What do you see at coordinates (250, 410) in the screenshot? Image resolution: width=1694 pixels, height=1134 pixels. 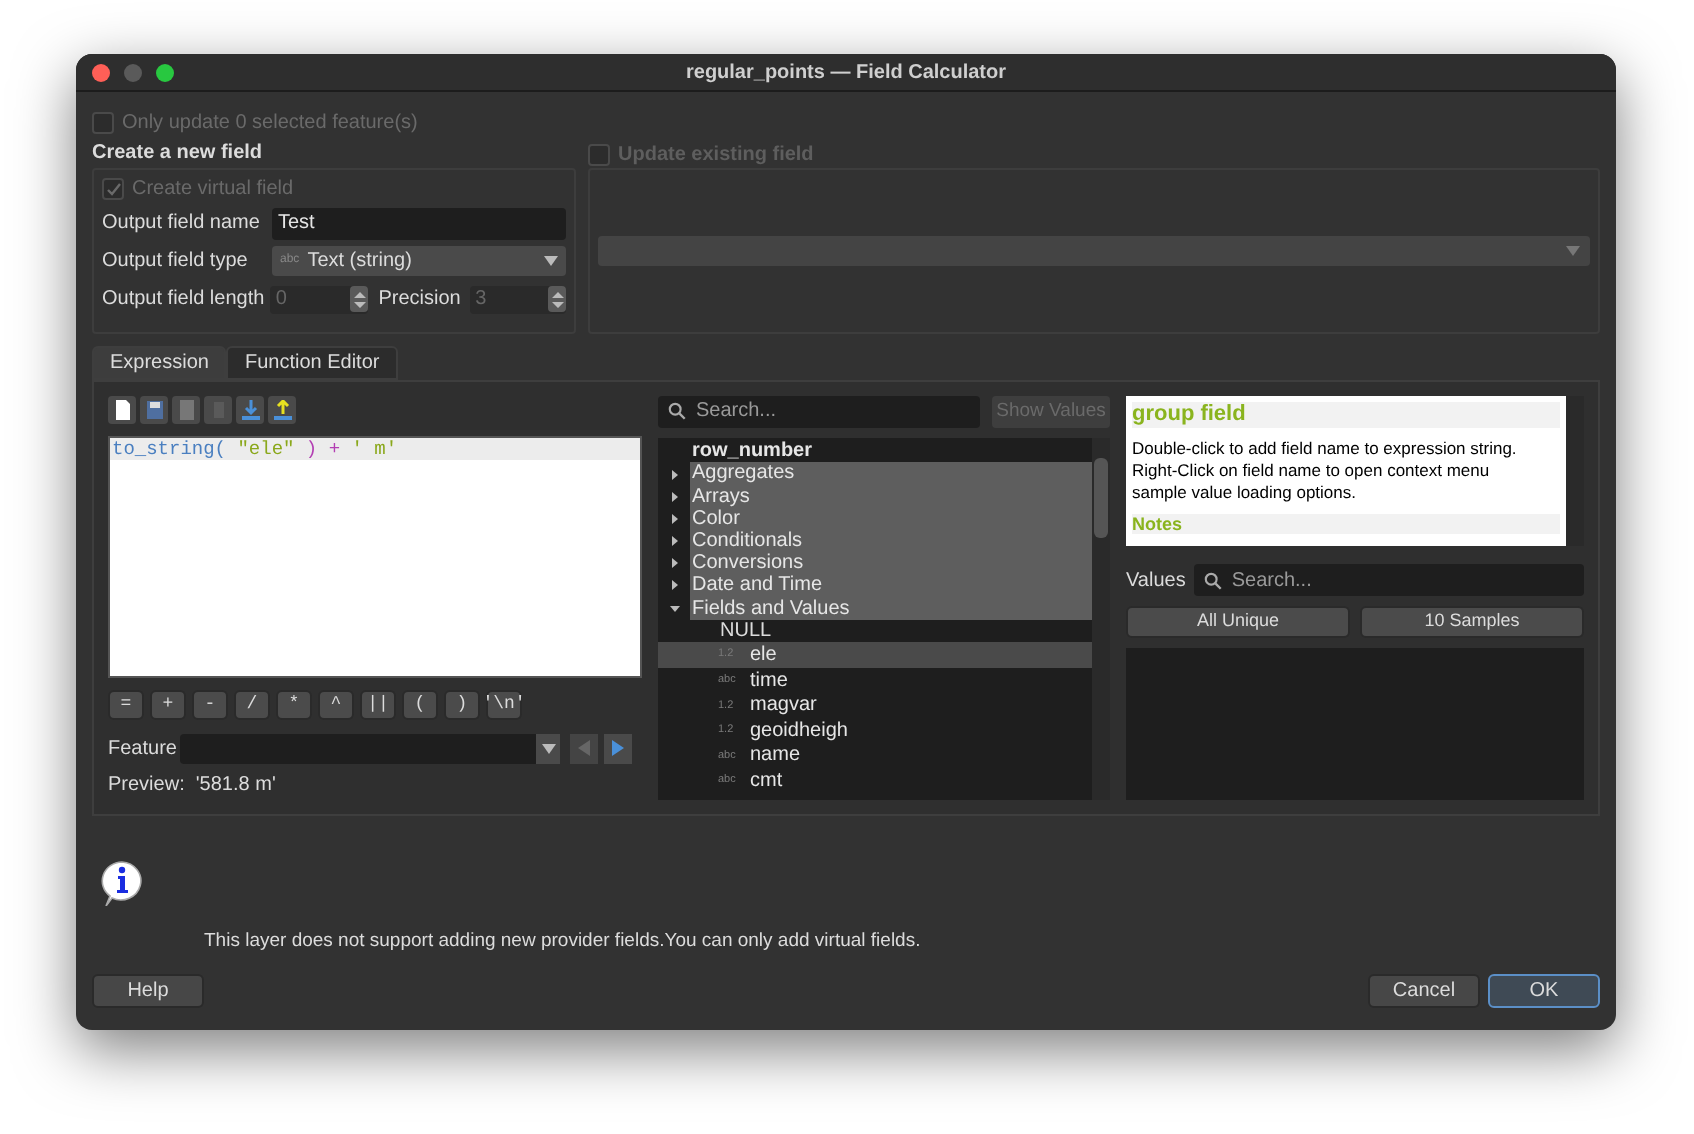 I see `import-icon` at bounding box center [250, 410].